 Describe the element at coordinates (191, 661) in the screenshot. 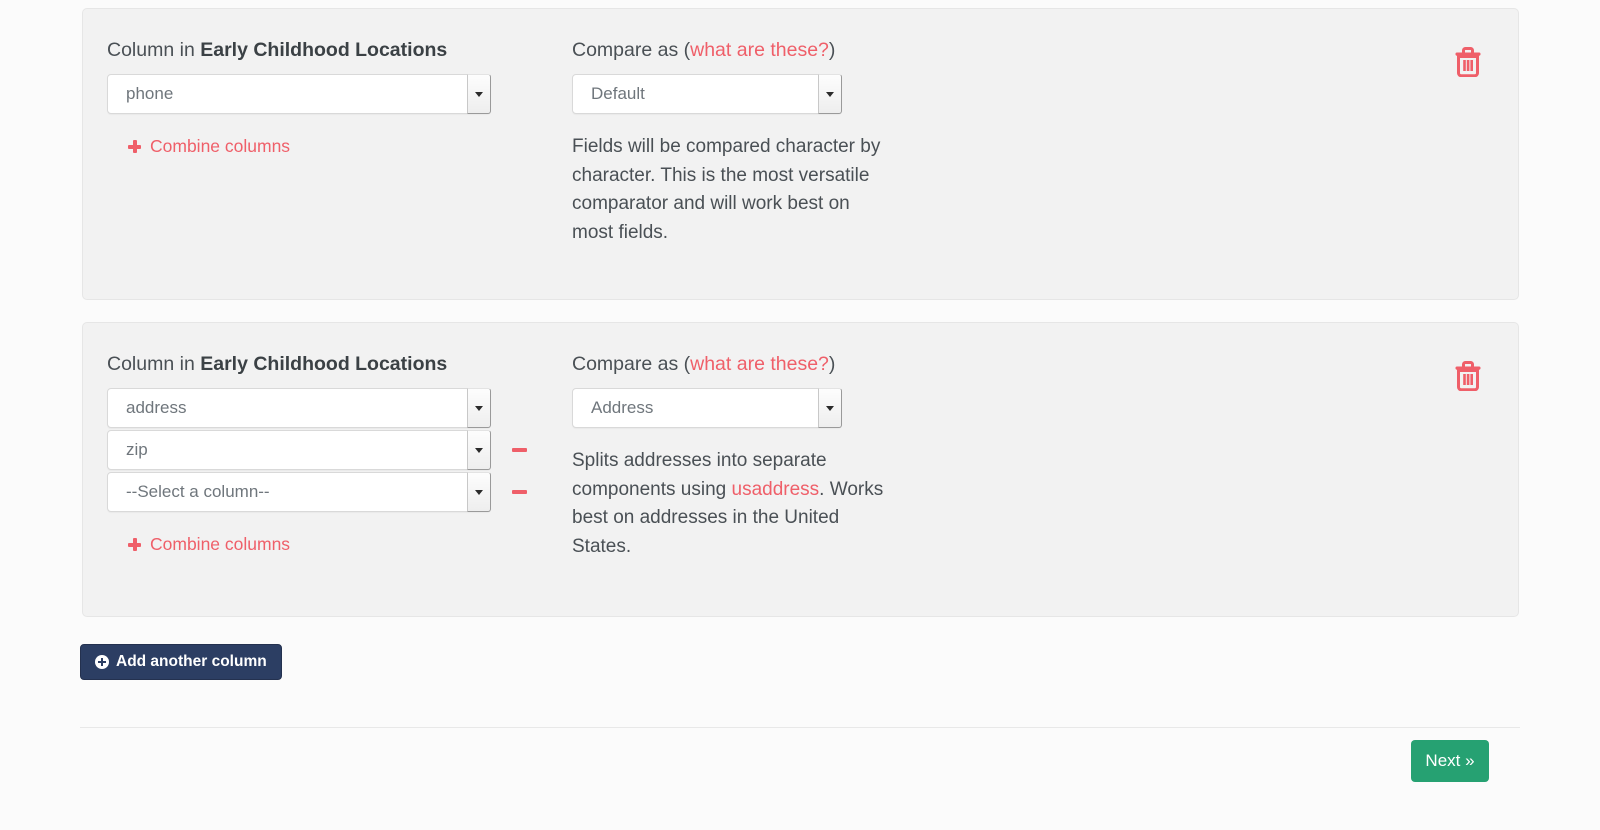

I see `add-another-column-label: Add another column` at that location.